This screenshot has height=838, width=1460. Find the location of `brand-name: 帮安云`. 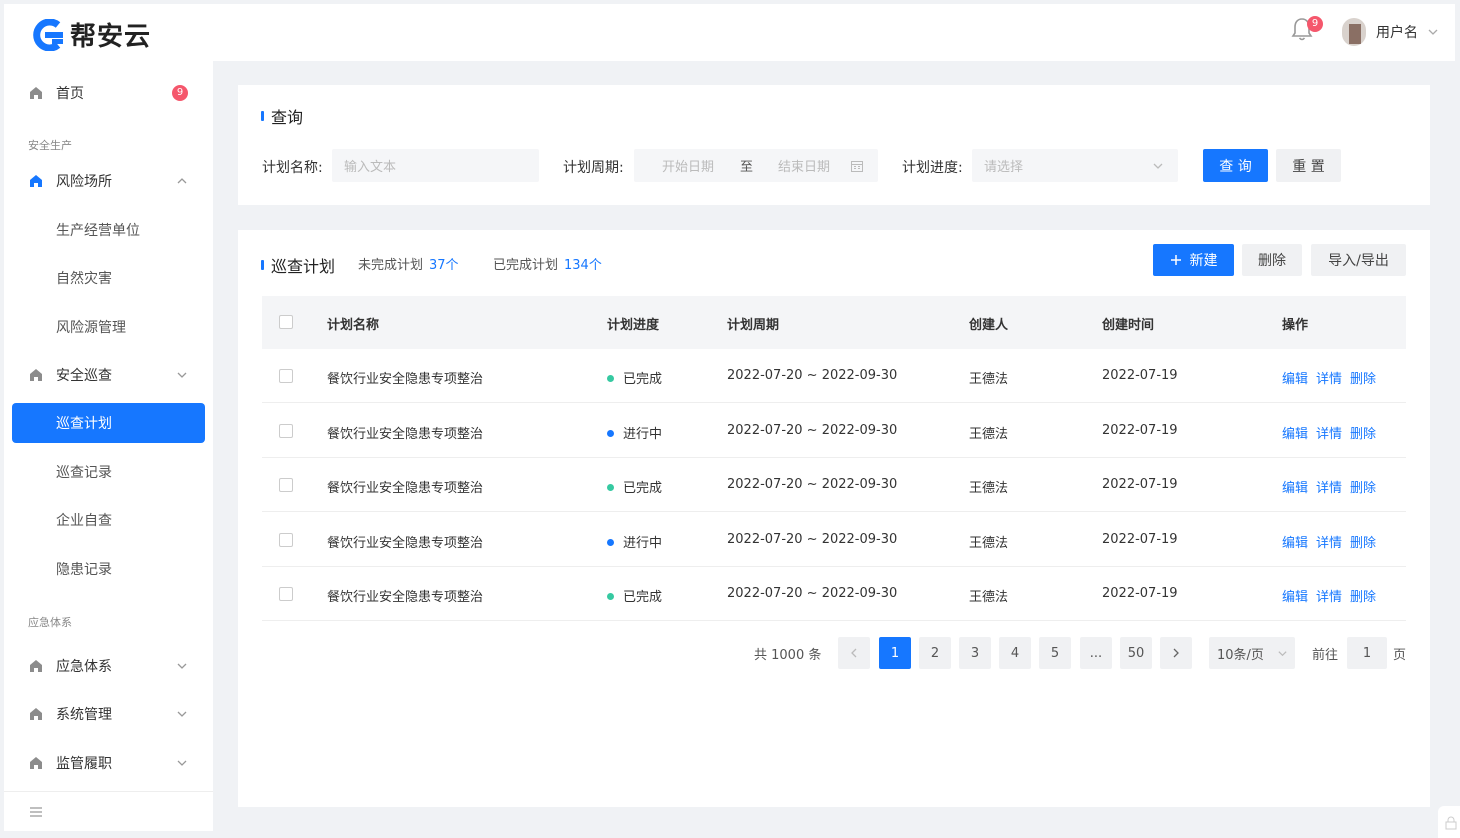

brand-name: 帮安云 is located at coordinates (111, 37).